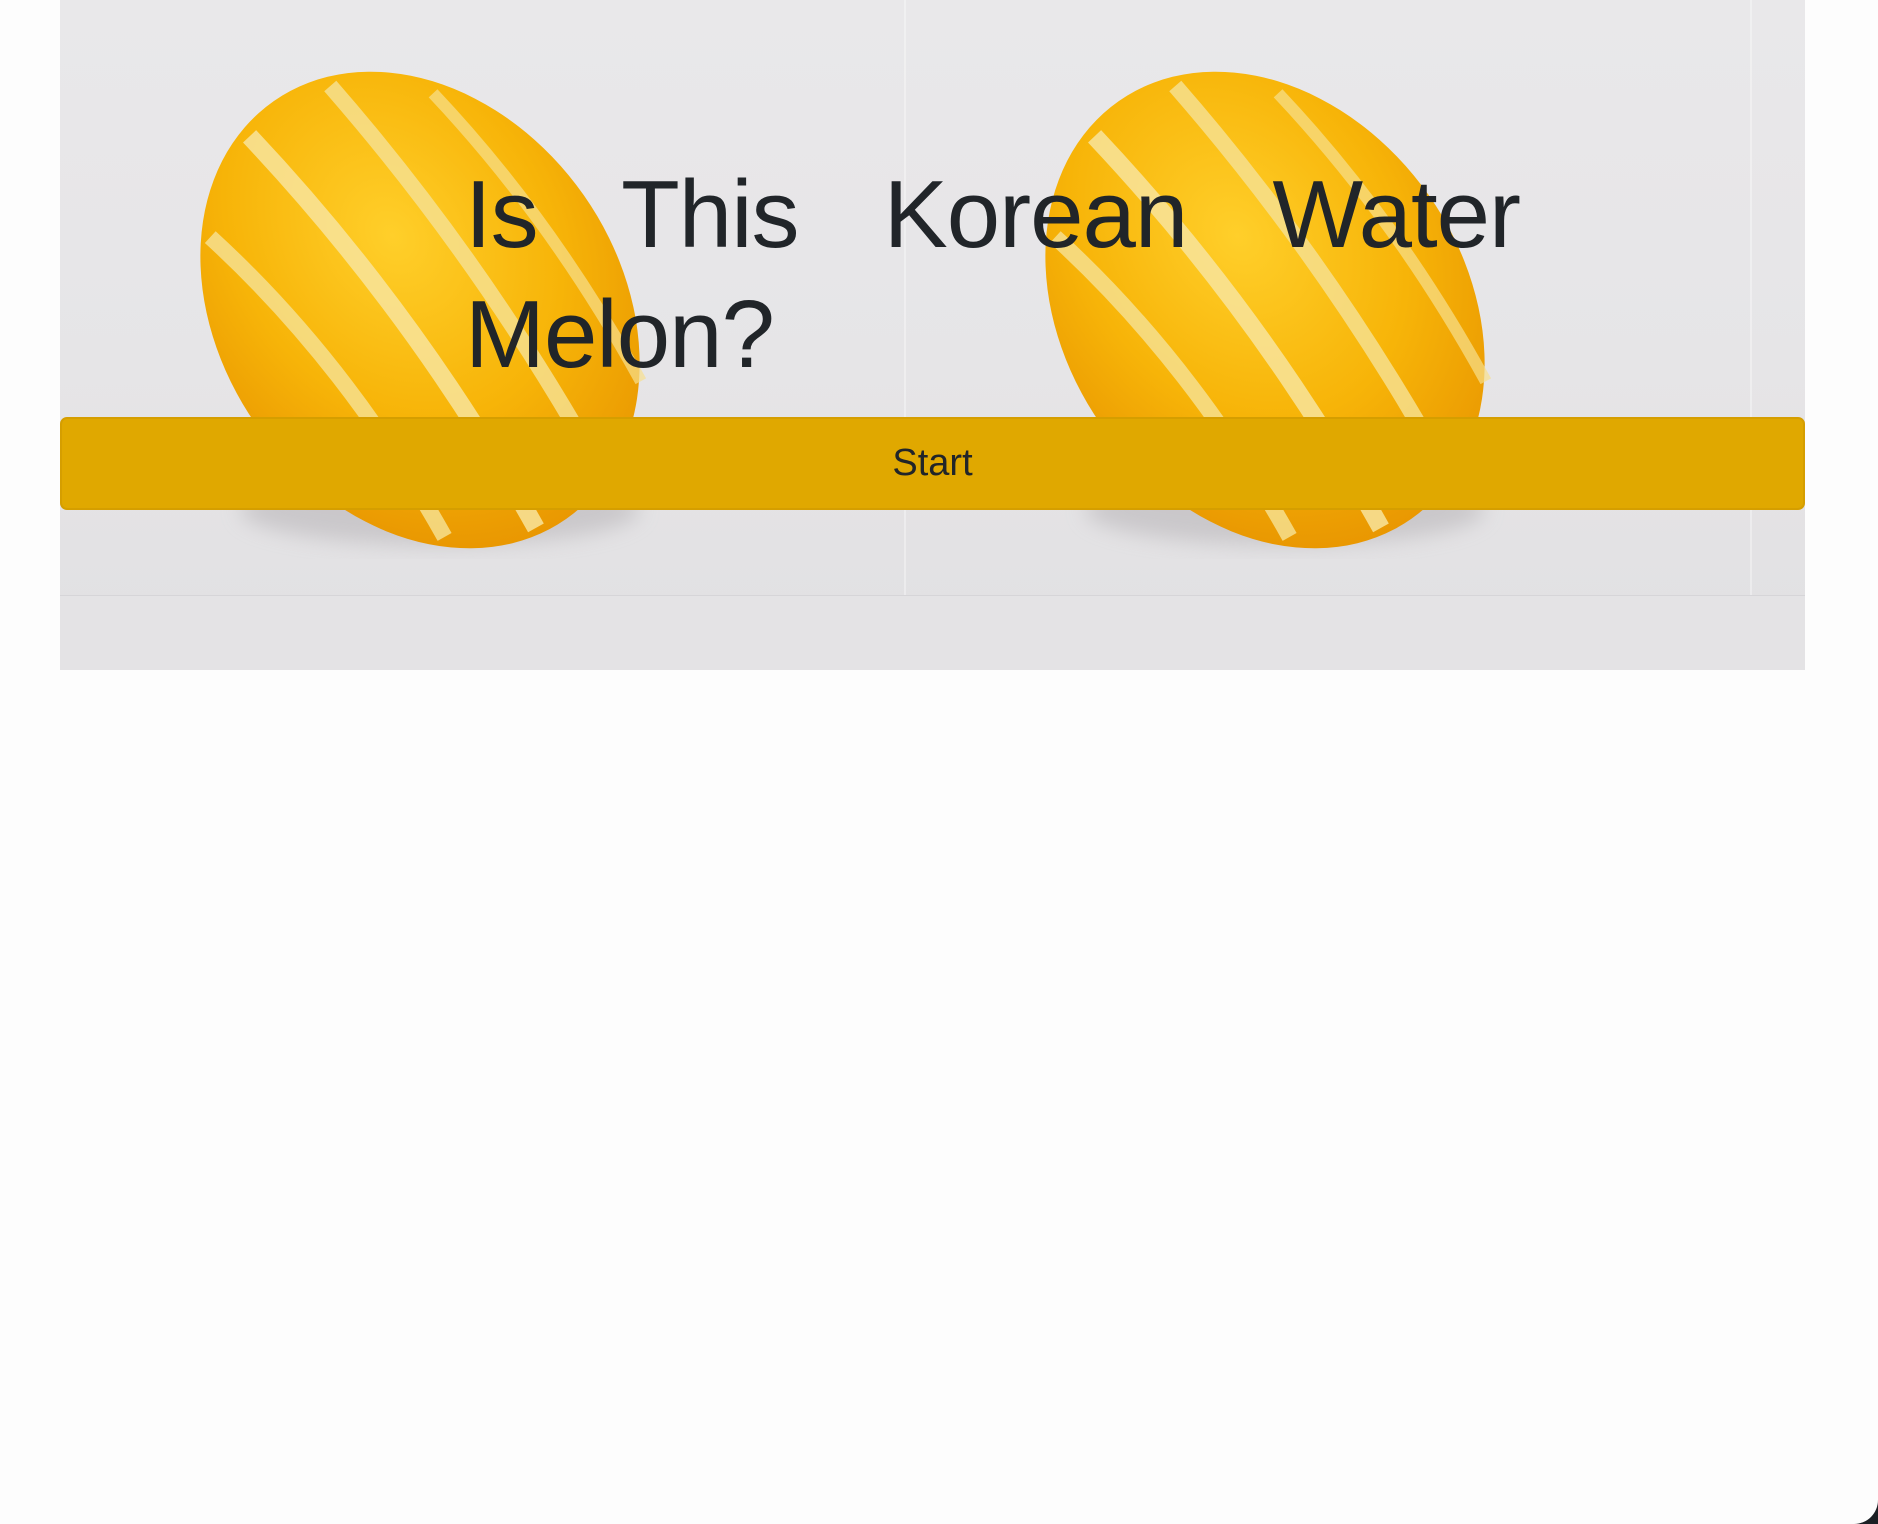 The image size is (1878, 1524). I want to click on image-tile-seam, so click(1751, 335).